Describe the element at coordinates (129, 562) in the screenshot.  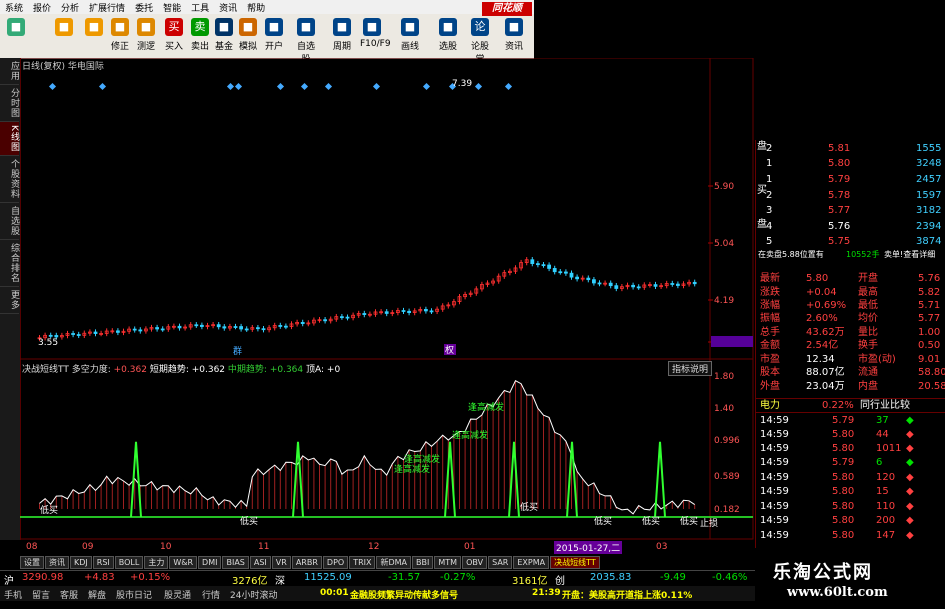
I see `bottom-tab-4: BOLL` at that location.